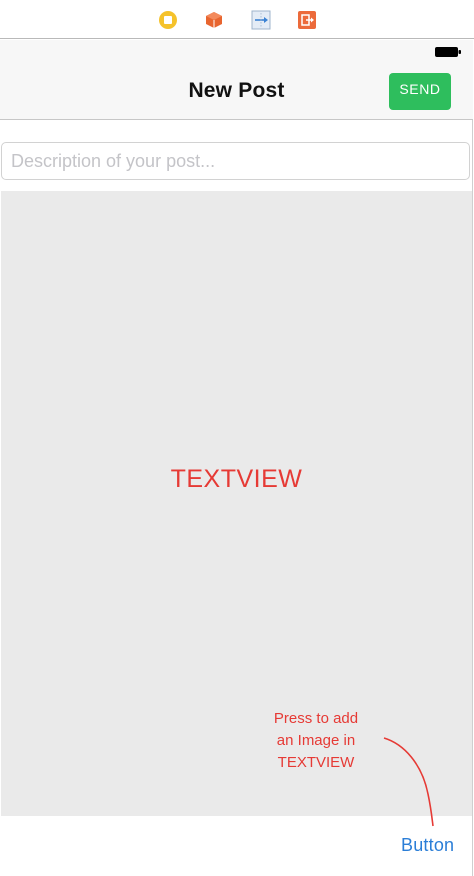 Image resolution: width=474 pixels, height=876 pixels. Describe the element at coordinates (420, 91) in the screenshot. I see `send-button: SEND` at that location.